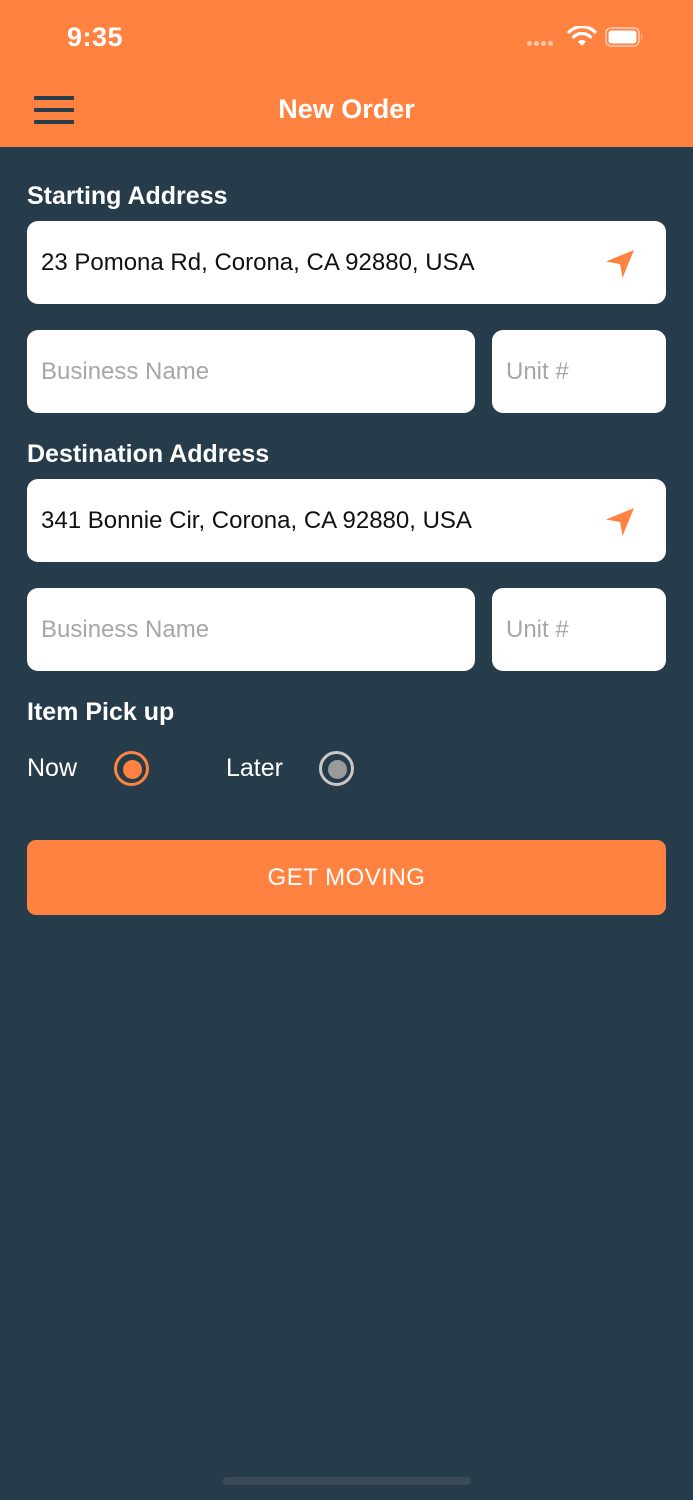 The width and height of the screenshot is (693, 1500). What do you see at coordinates (325, 262) in the screenshot?
I see `starting-address-input` at bounding box center [325, 262].